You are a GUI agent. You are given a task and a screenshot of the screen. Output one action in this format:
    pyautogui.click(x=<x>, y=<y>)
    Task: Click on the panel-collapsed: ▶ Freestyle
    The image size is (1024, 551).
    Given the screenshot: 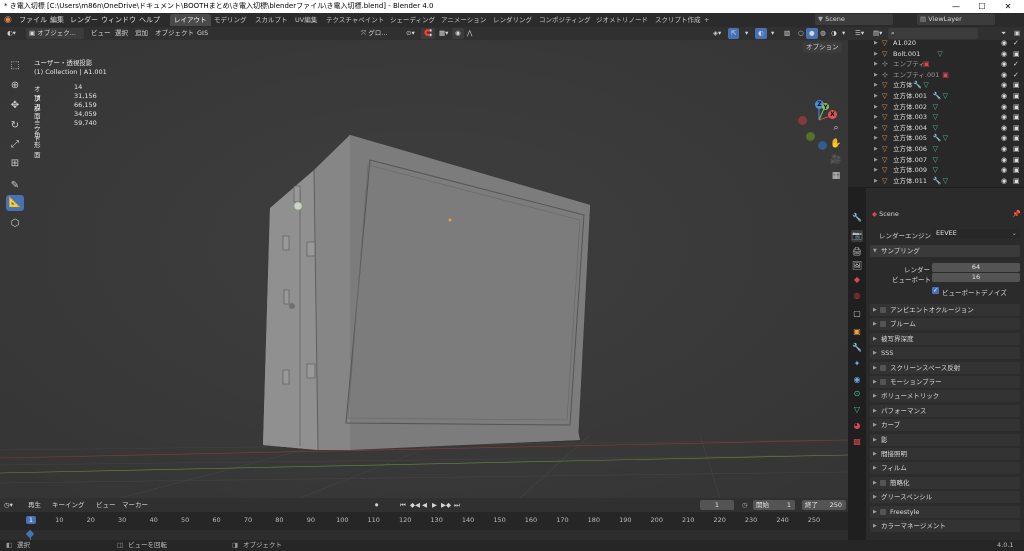 What is the action you would take?
    pyautogui.click(x=945, y=511)
    